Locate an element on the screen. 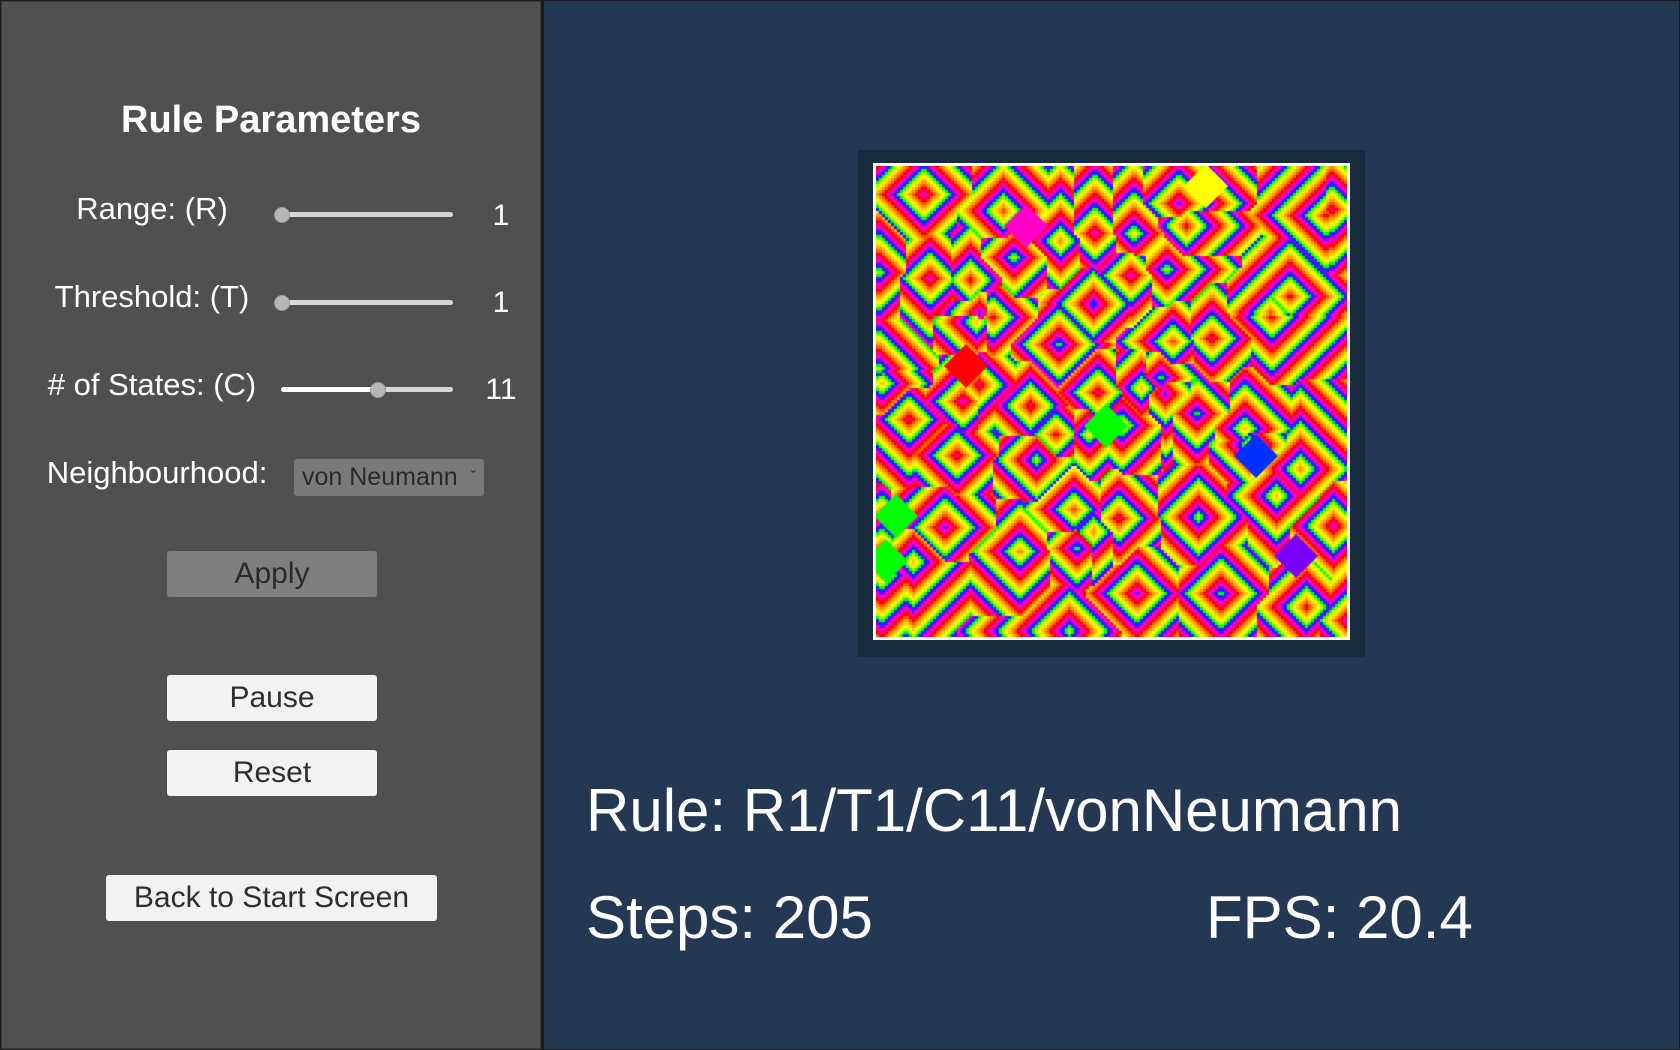 This screenshot has width=1680, height=1050. neighbourhood-dropdown: von Neumann ˇ is located at coordinates (389, 477).